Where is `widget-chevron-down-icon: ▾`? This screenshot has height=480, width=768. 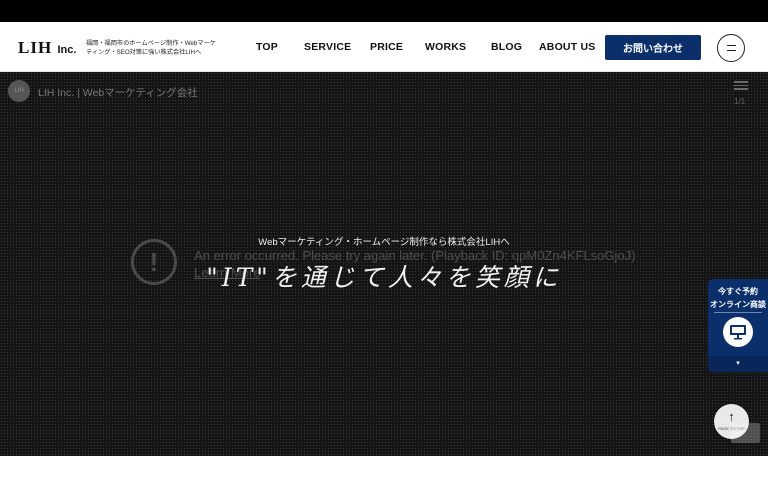
widget-chevron-down-icon: ▾ is located at coordinates (738, 364).